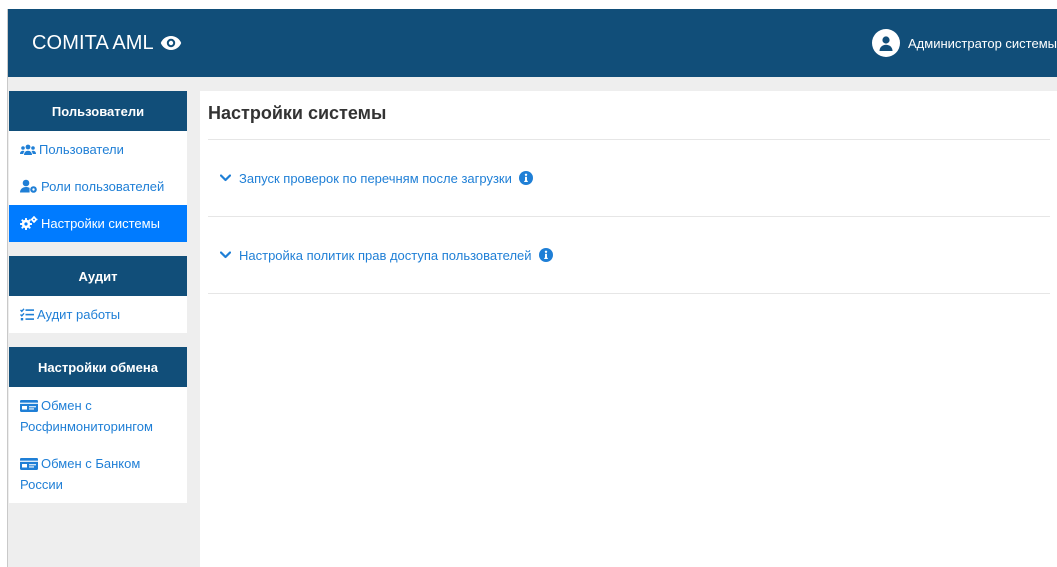 Image resolution: width=1057 pixels, height=567 pixels. What do you see at coordinates (86, 416) in the screenshot?
I see `sidebar-item-label: Обмен с Росфинмониторингом` at bounding box center [86, 416].